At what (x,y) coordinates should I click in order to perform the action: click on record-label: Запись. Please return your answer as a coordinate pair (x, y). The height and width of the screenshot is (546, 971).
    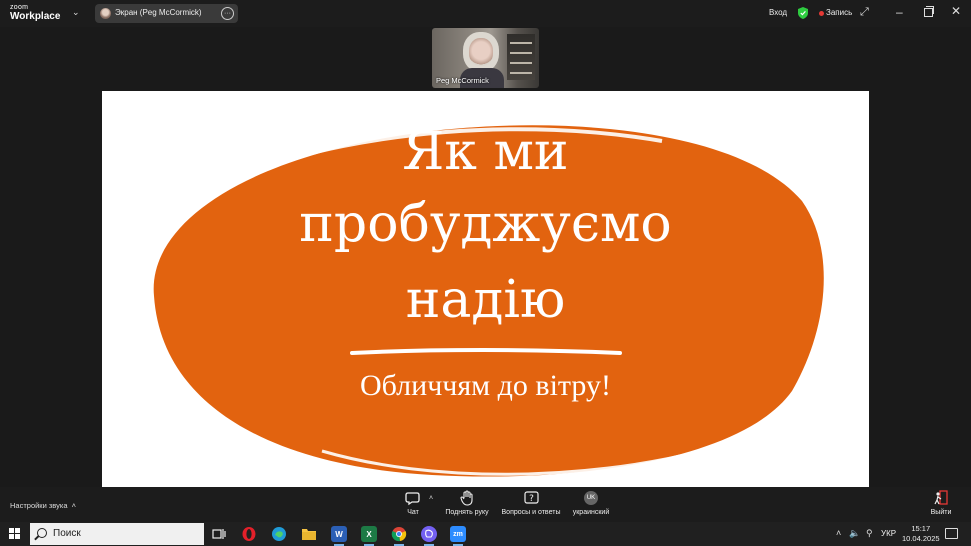
    Looking at the image, I should click on (839, 12).